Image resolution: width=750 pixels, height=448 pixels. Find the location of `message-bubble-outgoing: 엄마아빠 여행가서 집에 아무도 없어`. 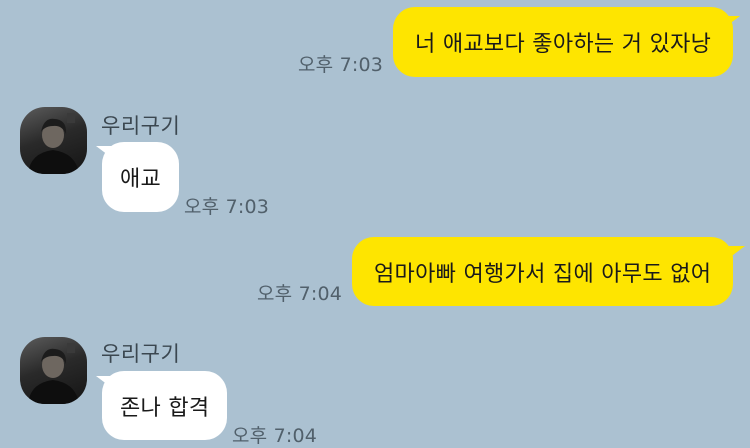

message-bubble-outgoing: 엄마아빠 여행가서 집에 아무도 없어 is located at coordinates (543, 271).